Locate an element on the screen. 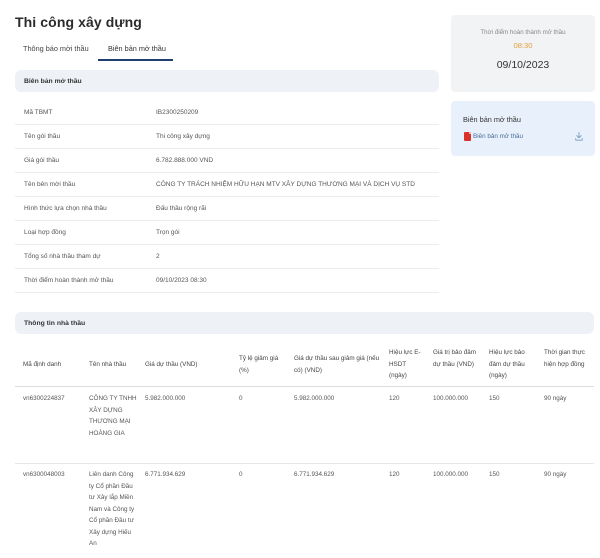 Image resolution: width=600 pixels, height=558 pixels. pdf-file-icon is located at coordinates (467, 136).